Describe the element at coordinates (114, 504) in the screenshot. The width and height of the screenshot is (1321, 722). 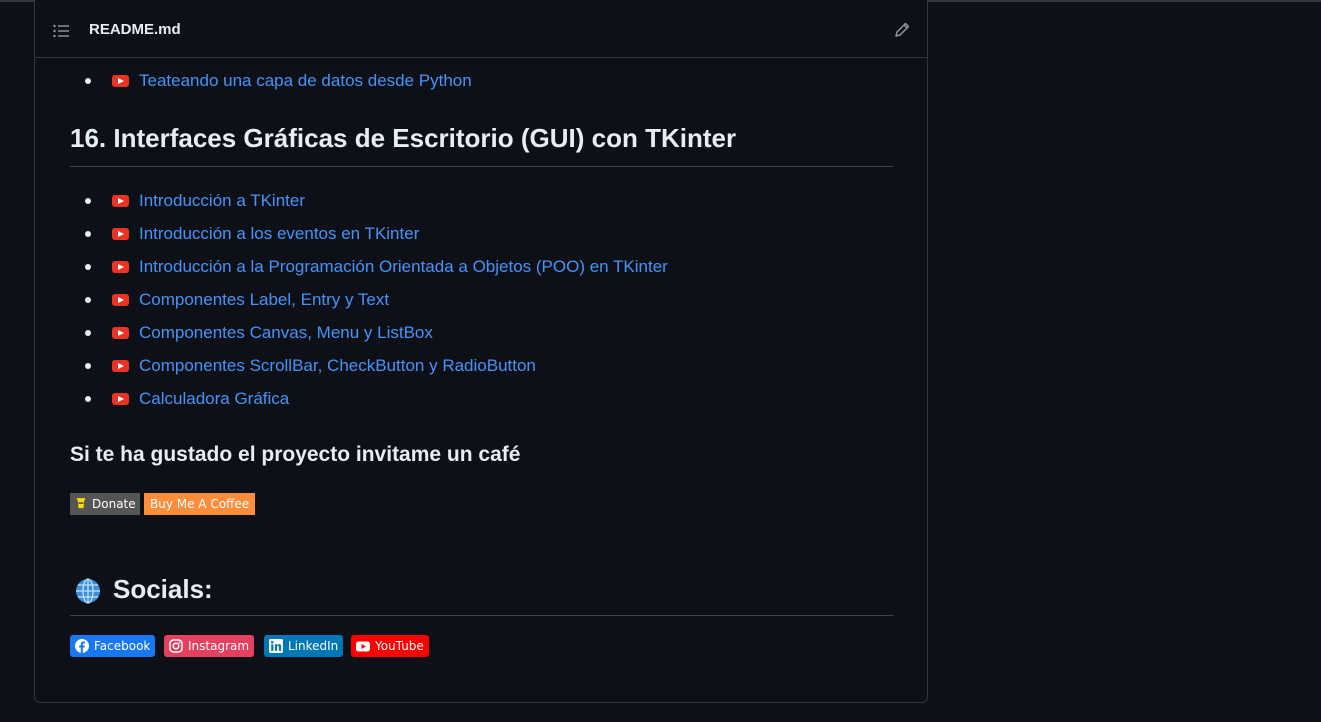
I see `donate-label: Donate` at that location.